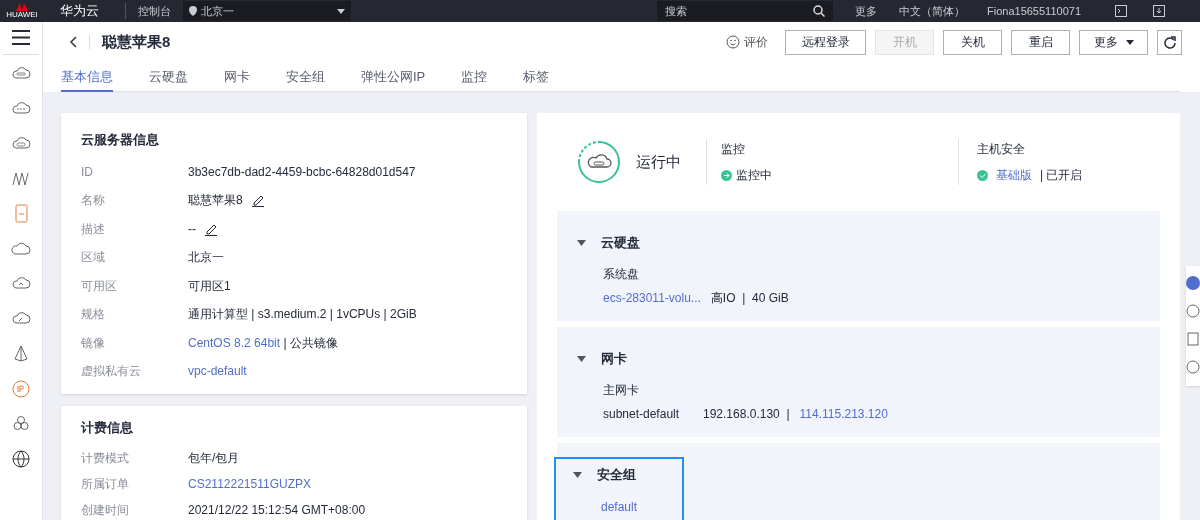  Describe the element at coordinates (619, 507) in the screenshot. I see `item-link: default` at that location.